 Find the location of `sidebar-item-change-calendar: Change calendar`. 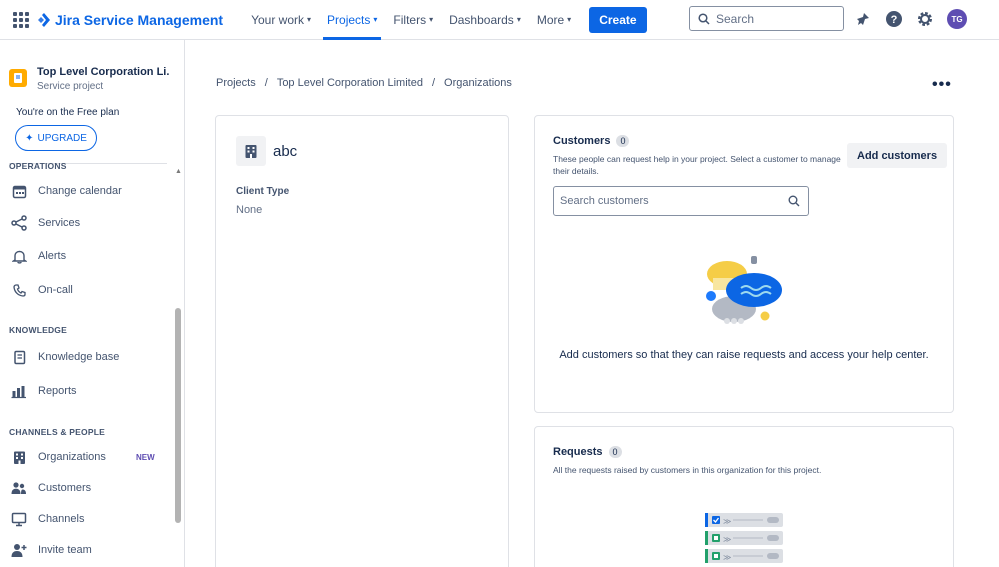

sidebar-item-change-calendar: Change calendar is located at coordinates (66, 191).